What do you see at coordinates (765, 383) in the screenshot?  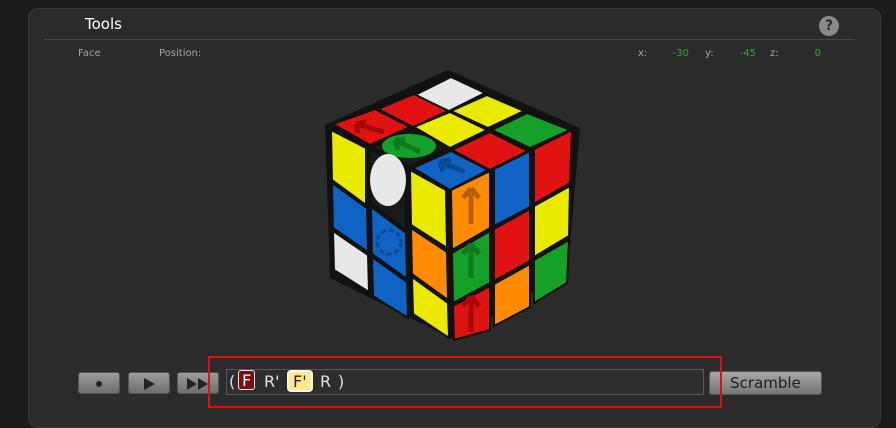 I see `scramble-button: Scramble` at bounding box center [765, 383].